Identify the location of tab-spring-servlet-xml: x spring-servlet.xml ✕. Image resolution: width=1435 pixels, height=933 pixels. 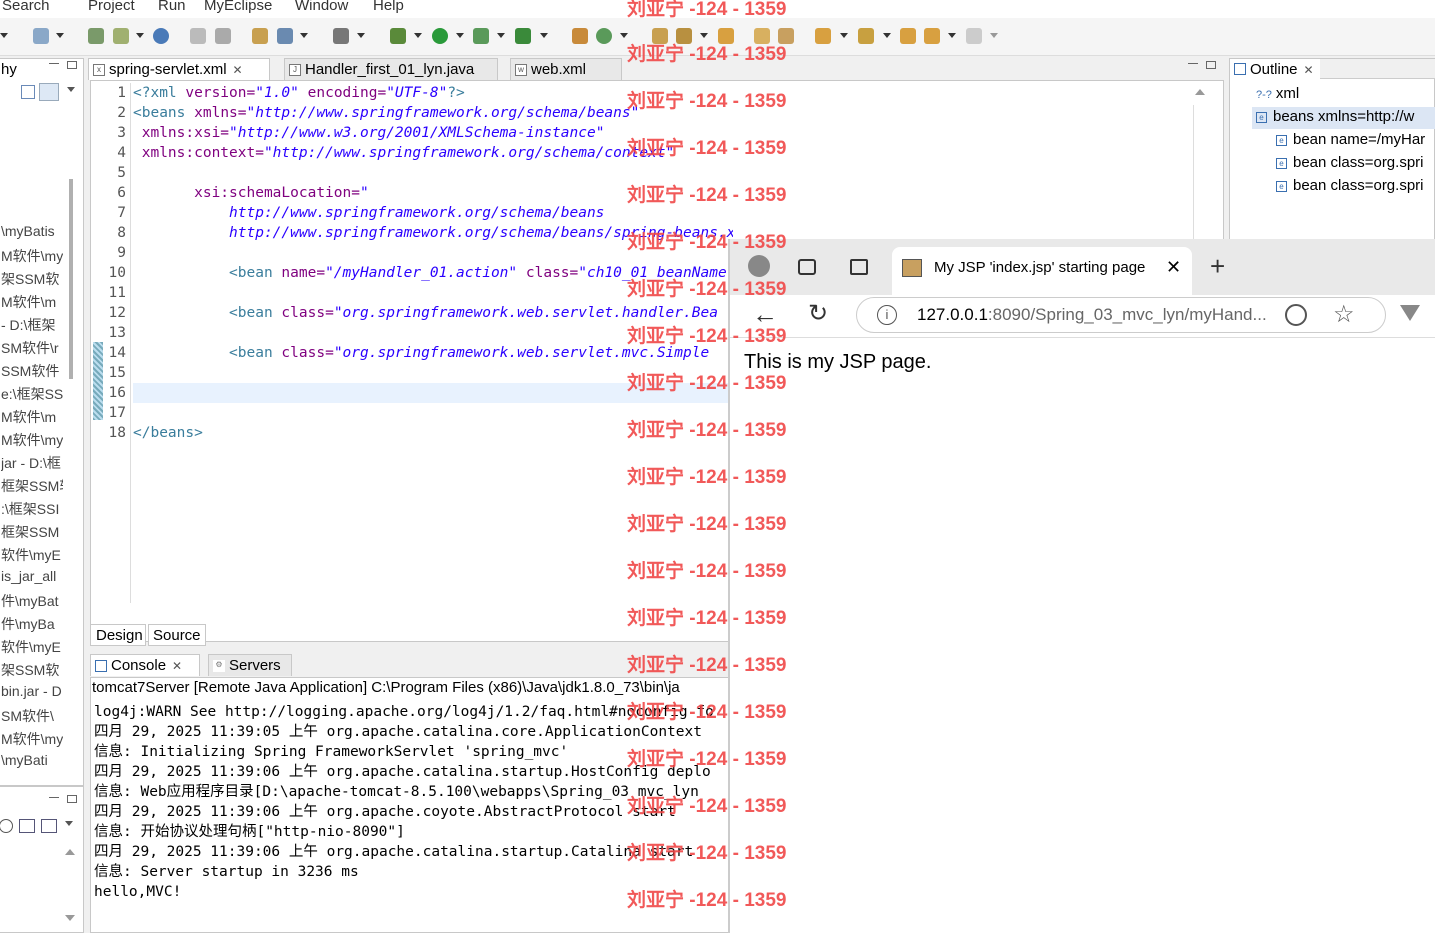
(179, 69).